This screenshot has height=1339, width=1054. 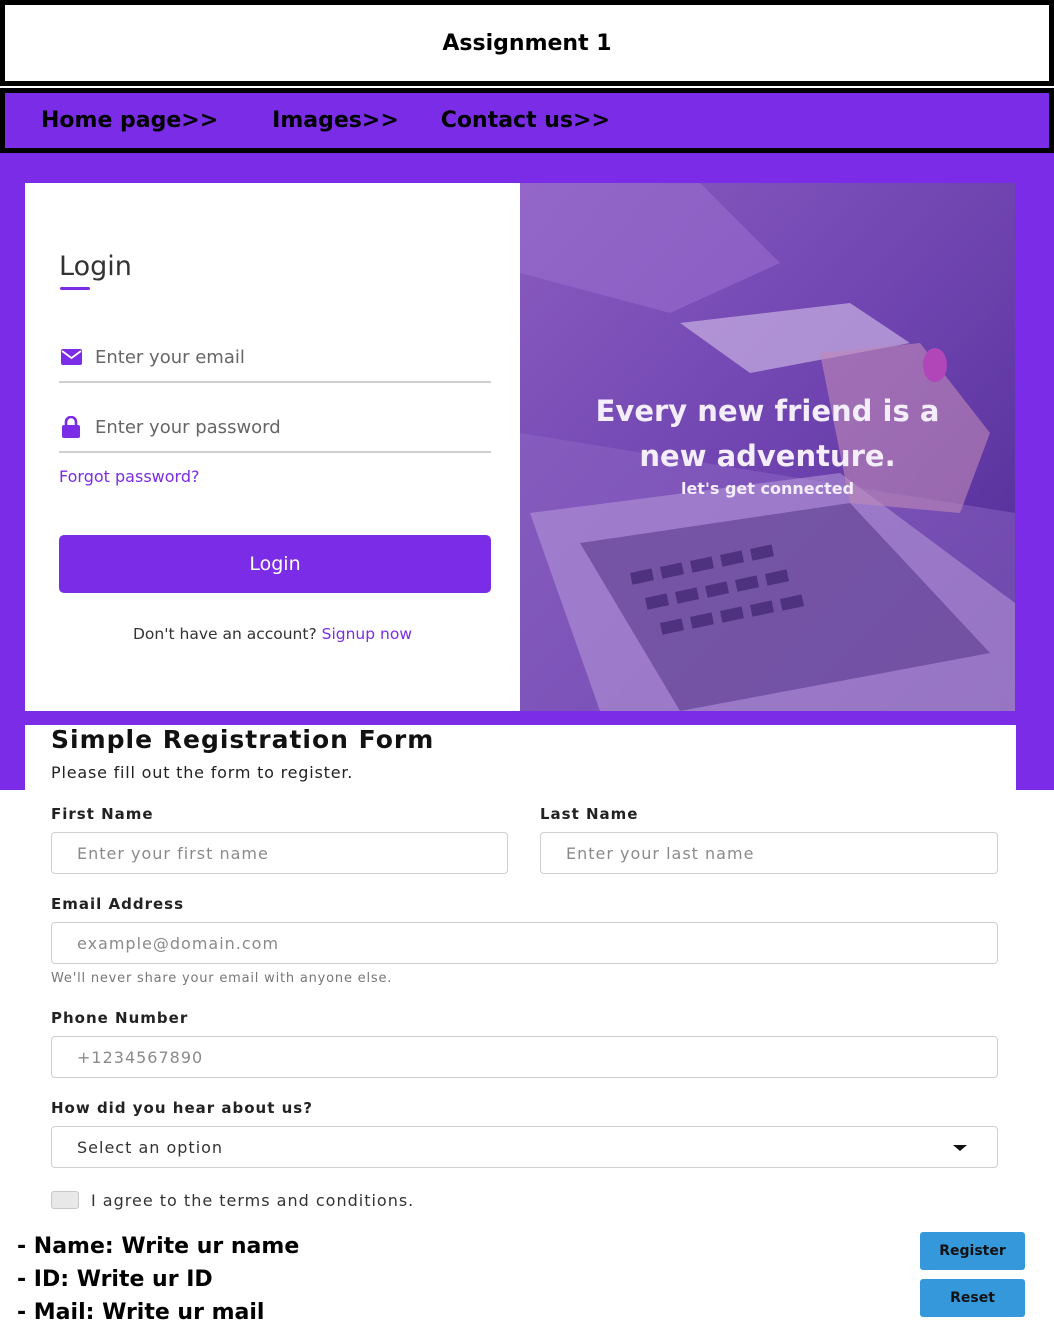 What do you see at coordinates (767, 488) in the screenshot?
I see `hero-subtitle: let's get connected` at bounding box center [767, 488].